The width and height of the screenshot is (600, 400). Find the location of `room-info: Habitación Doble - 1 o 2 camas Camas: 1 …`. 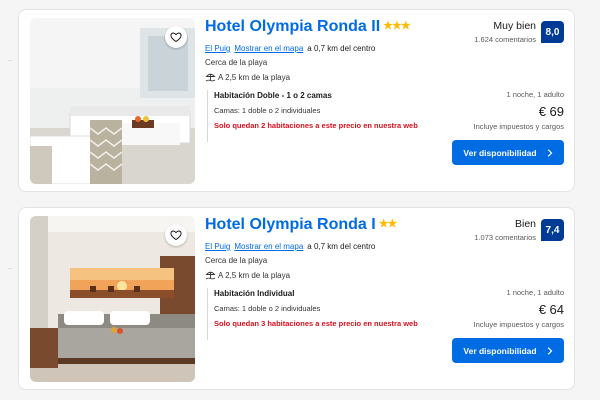

room-info: Habitación Doble - 1 o 2 camas Camas: 1 … is located at coordinates (312, 116).